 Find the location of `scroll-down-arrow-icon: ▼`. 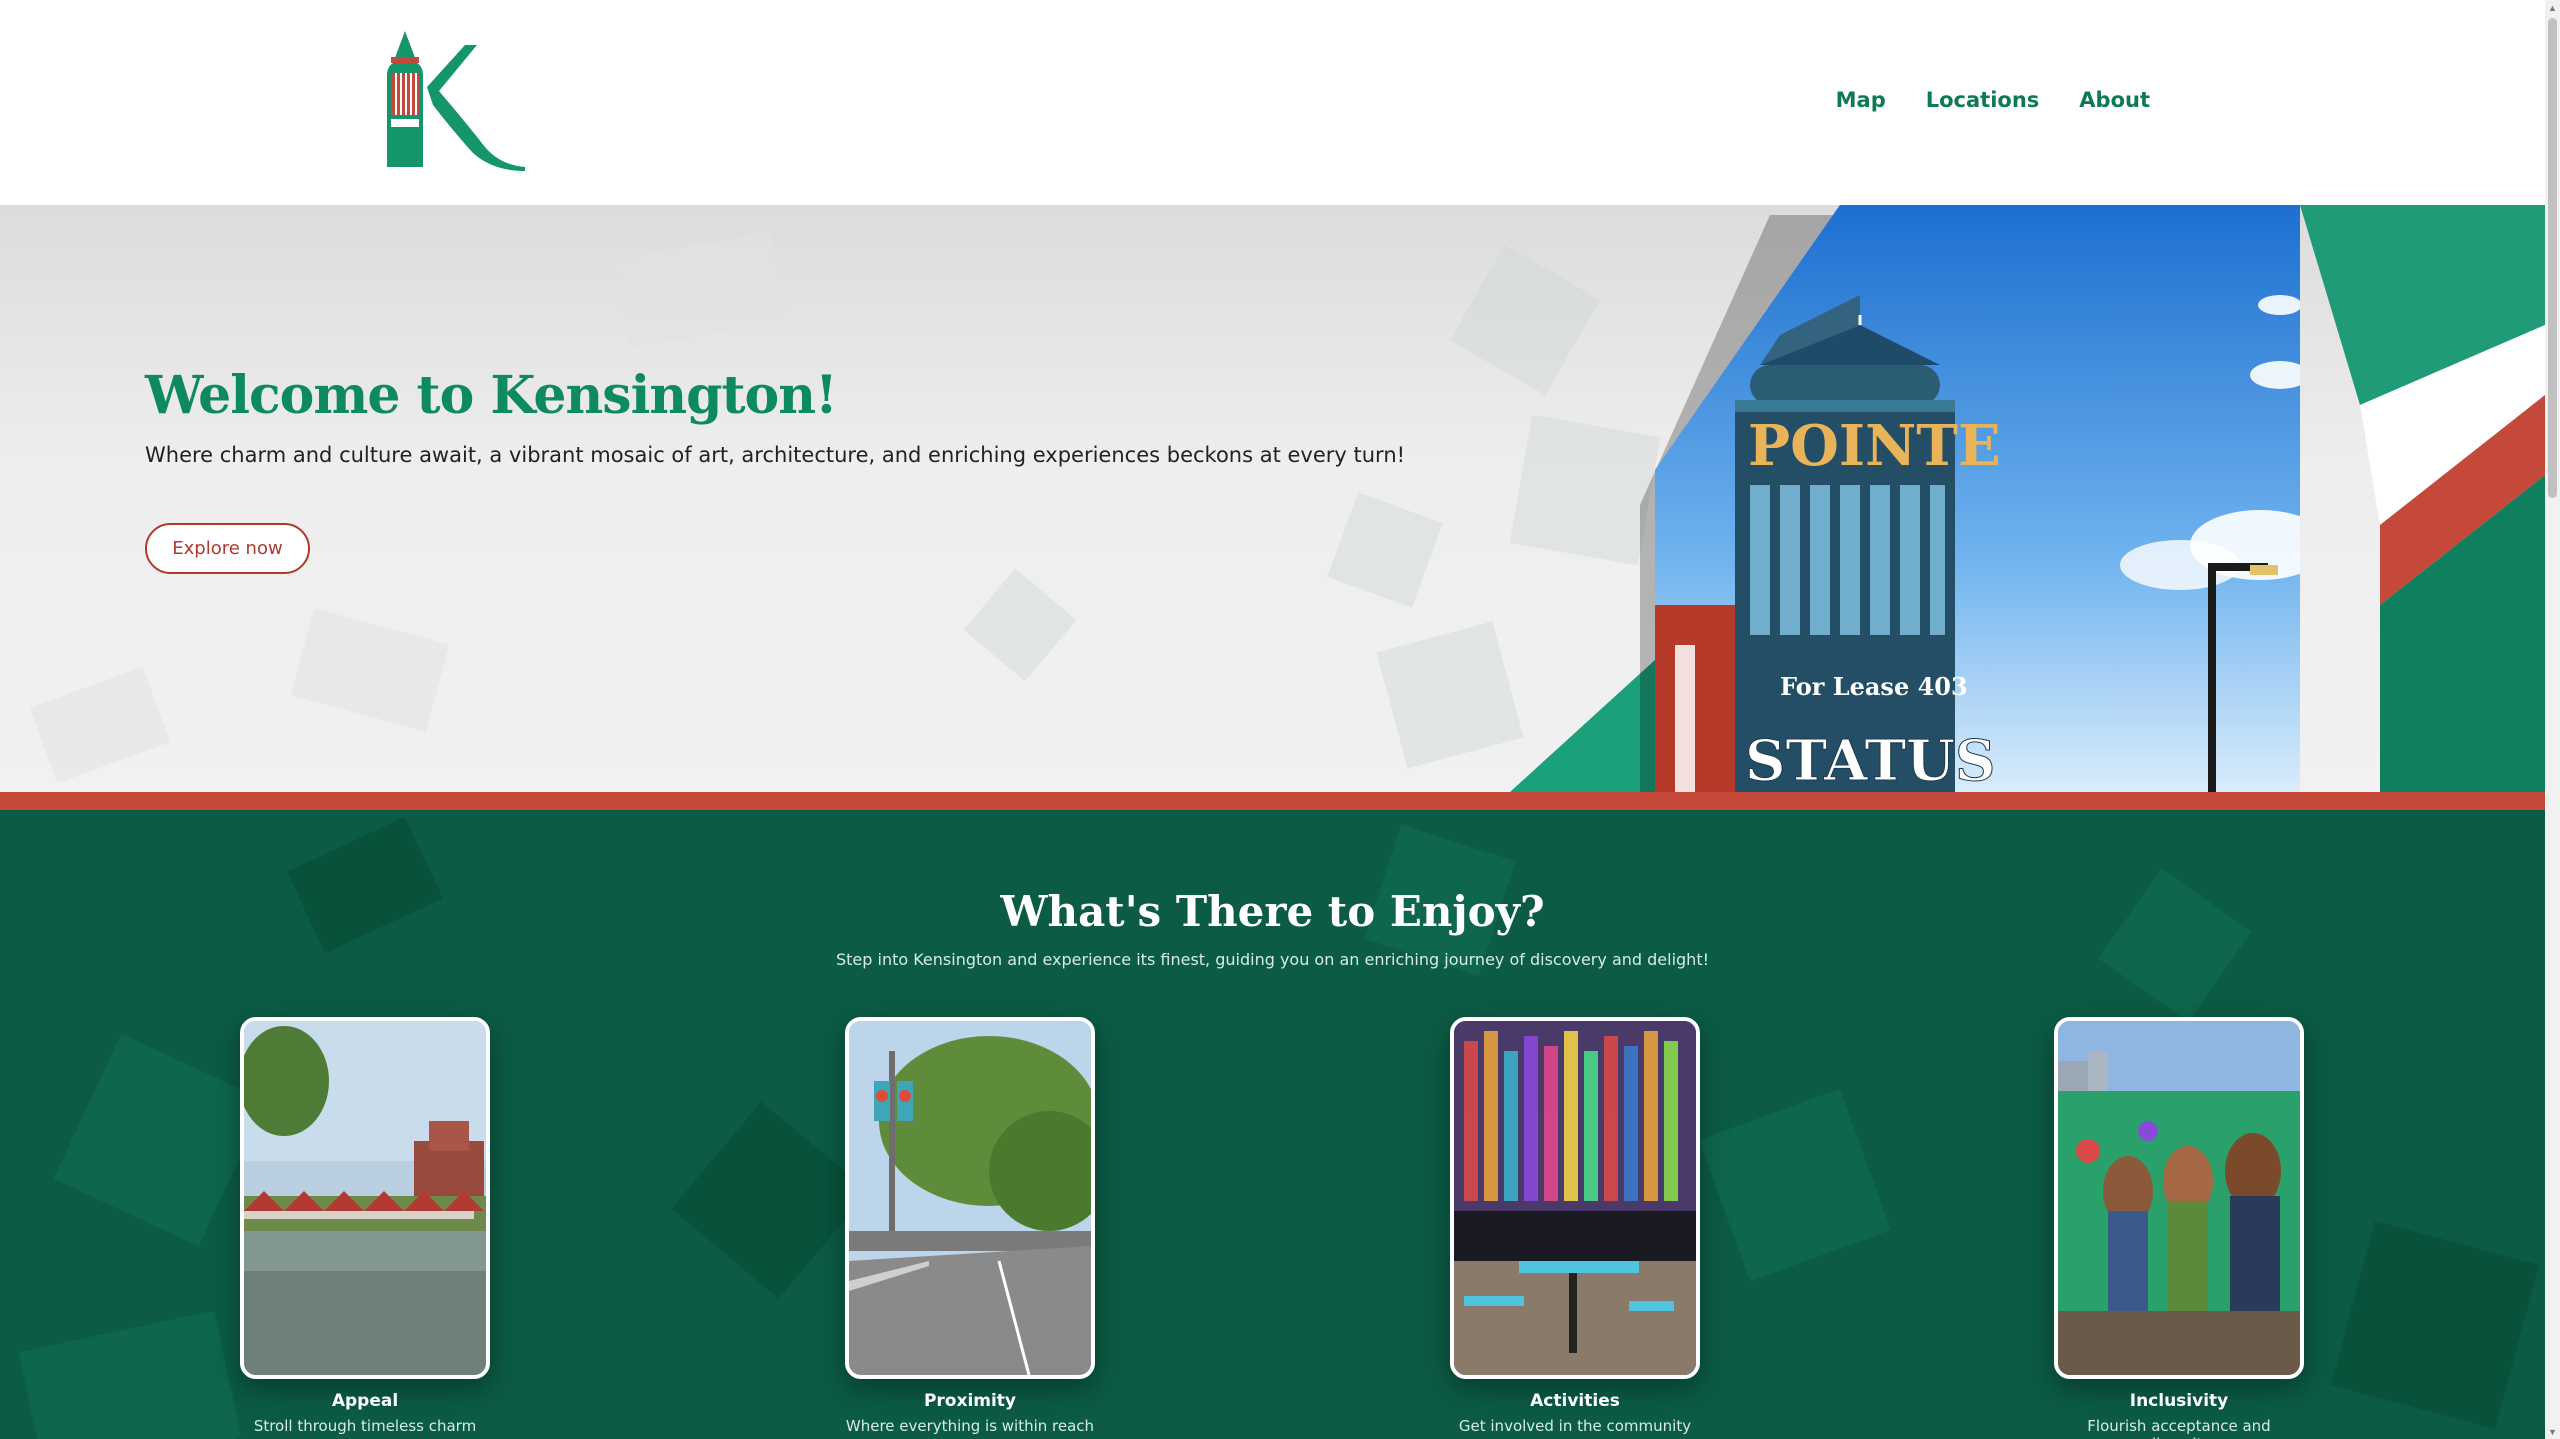

scroll-down-arrow-icon: ▼ is located at coordinates (2552, 1431).